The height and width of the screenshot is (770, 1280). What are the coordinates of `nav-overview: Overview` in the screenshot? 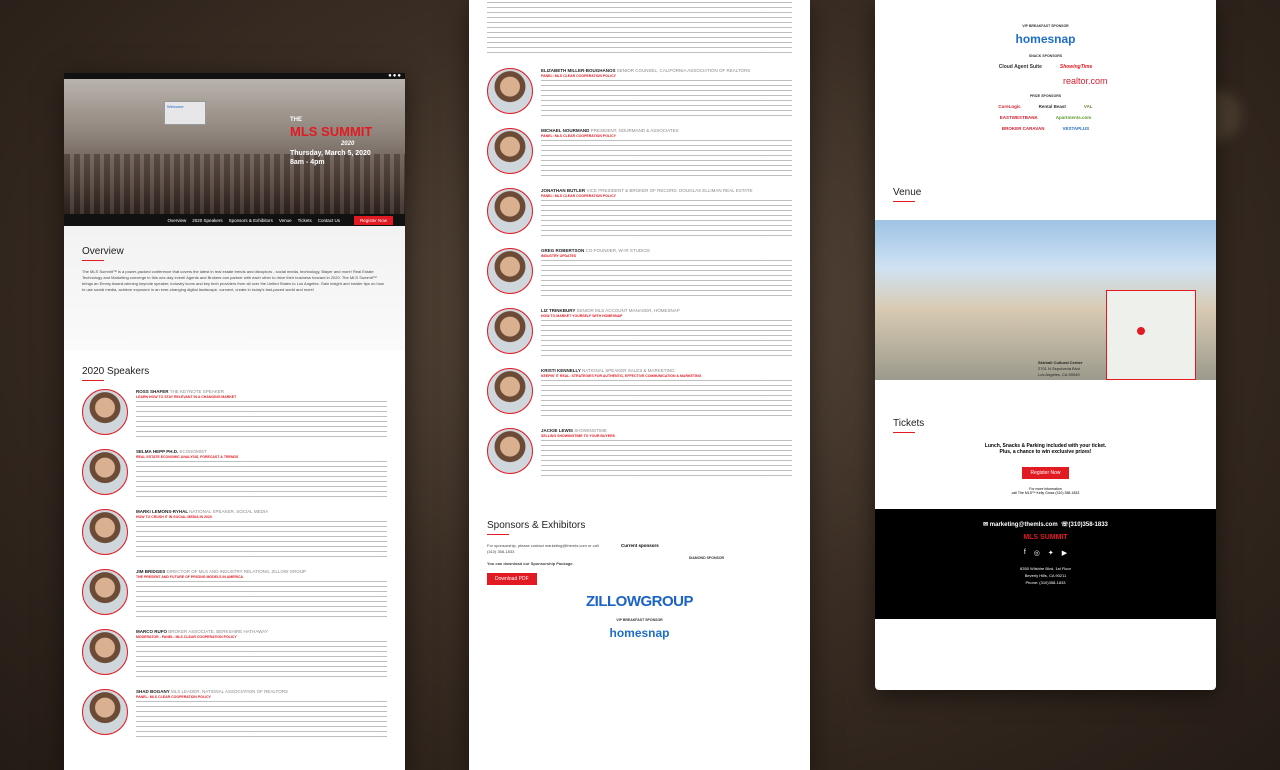 It's located at (177, 220).